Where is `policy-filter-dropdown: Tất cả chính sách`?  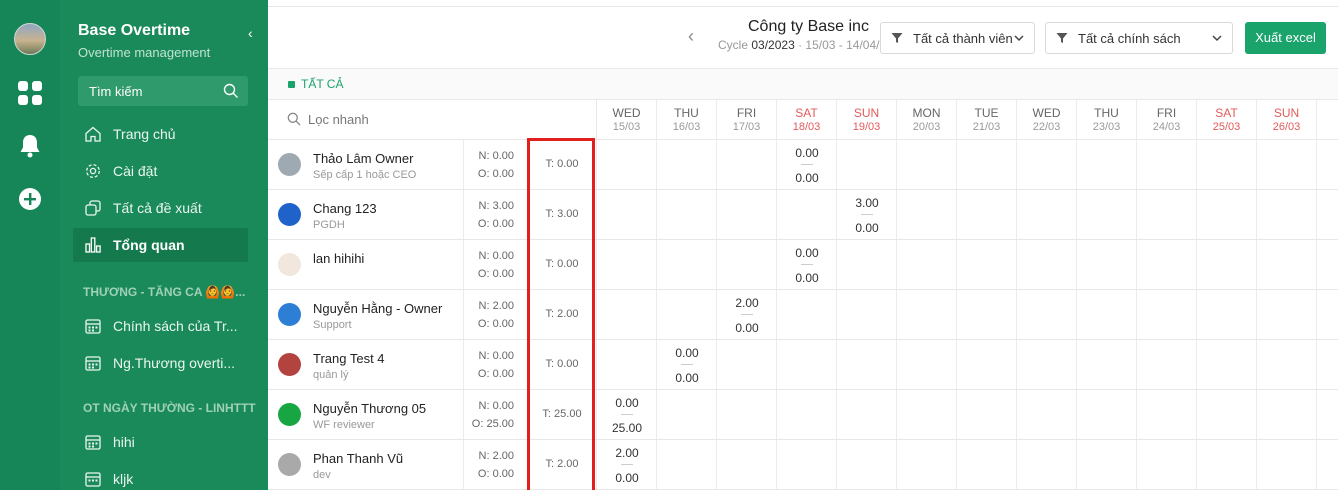
policy-filter-dropdown: Tất cả chính sách is located at coordinates (1139, 38).